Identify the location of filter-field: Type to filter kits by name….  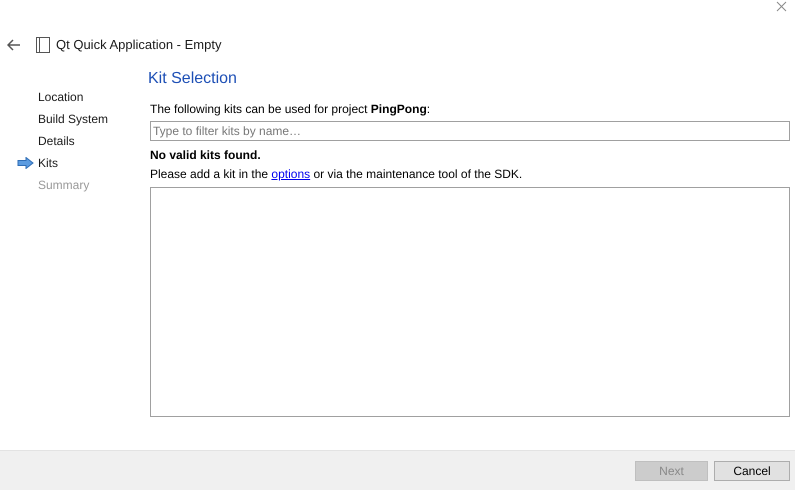
(470, 131).